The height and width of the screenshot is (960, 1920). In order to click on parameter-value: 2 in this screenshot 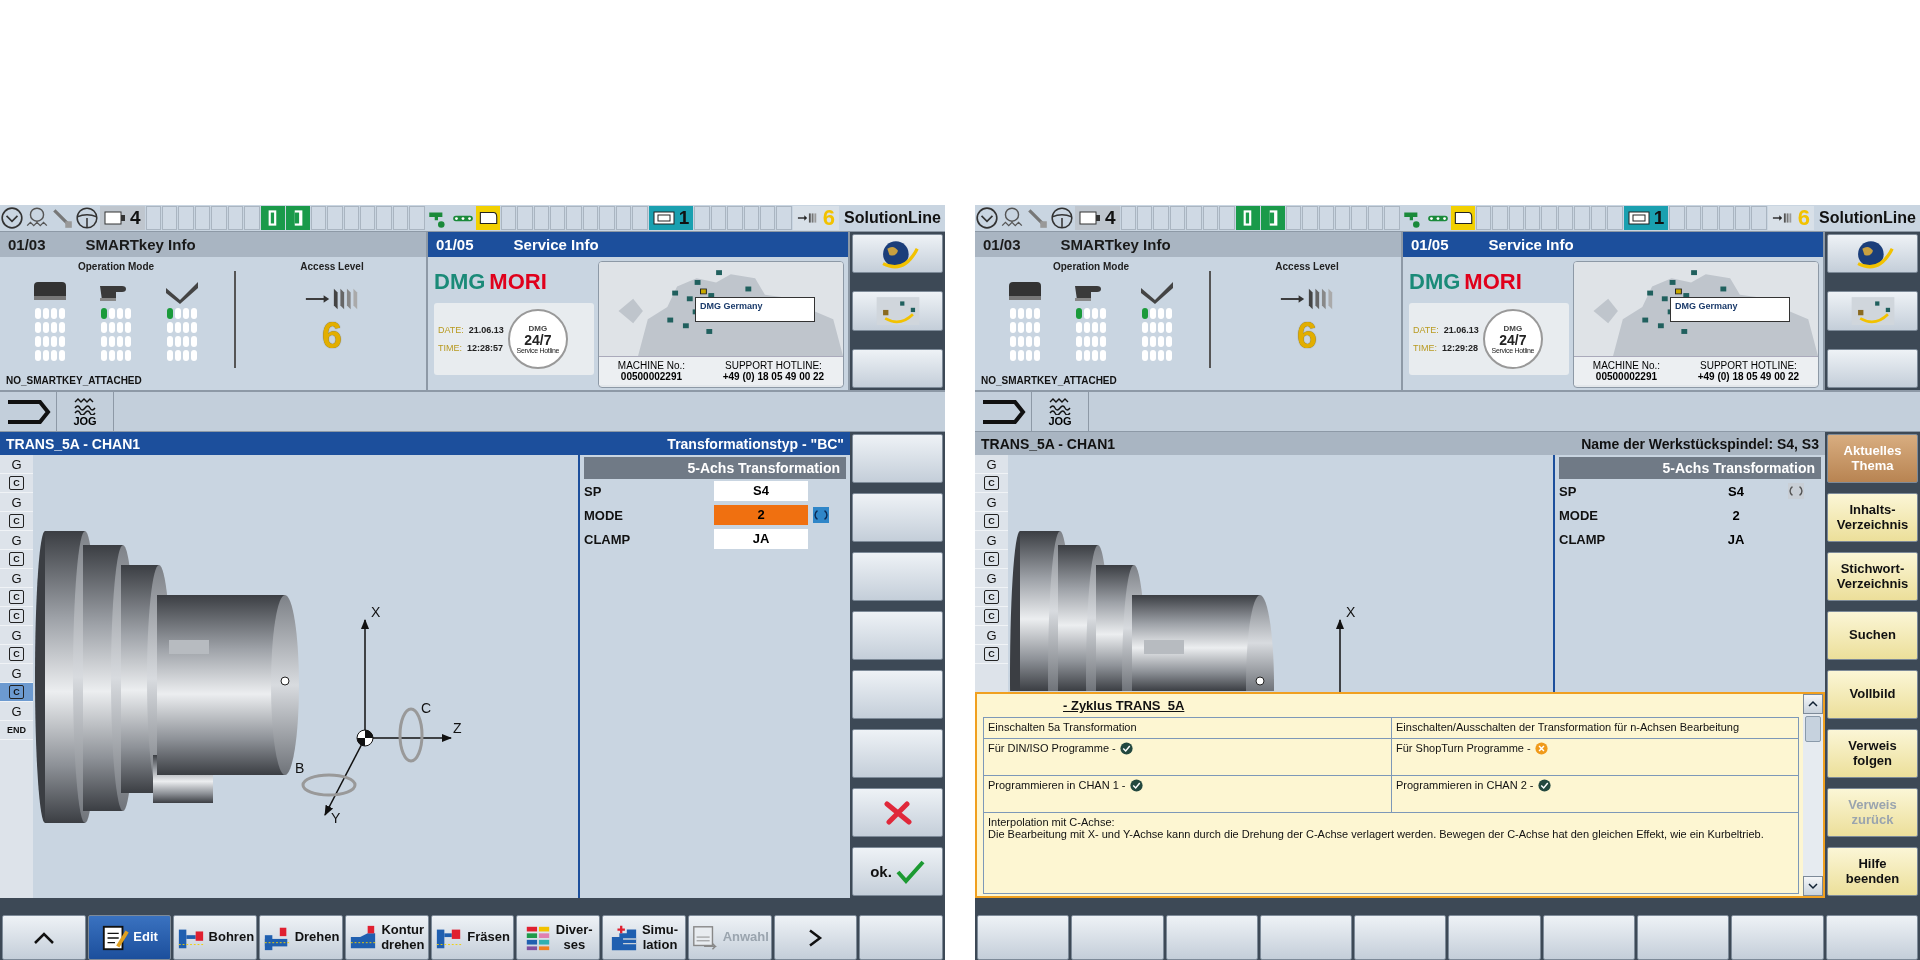, I will do `click(1736, 515)`.